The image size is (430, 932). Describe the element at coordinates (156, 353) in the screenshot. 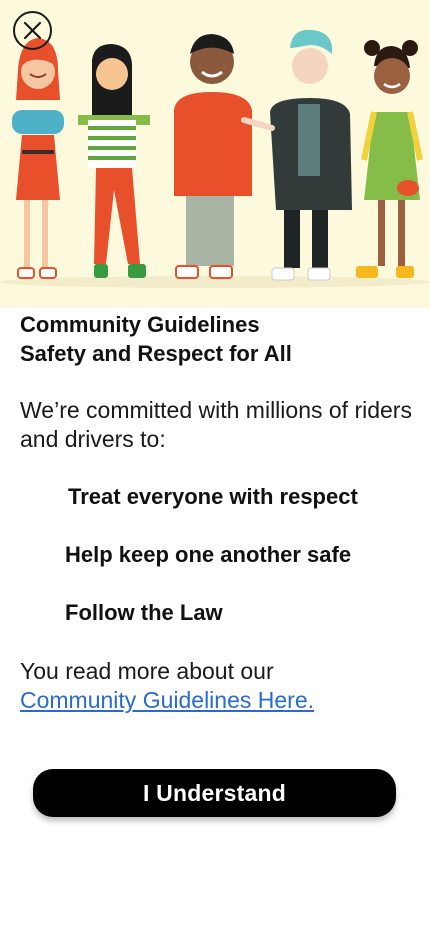

I see `page-subtitle: Safety and Respect for All` at that location.